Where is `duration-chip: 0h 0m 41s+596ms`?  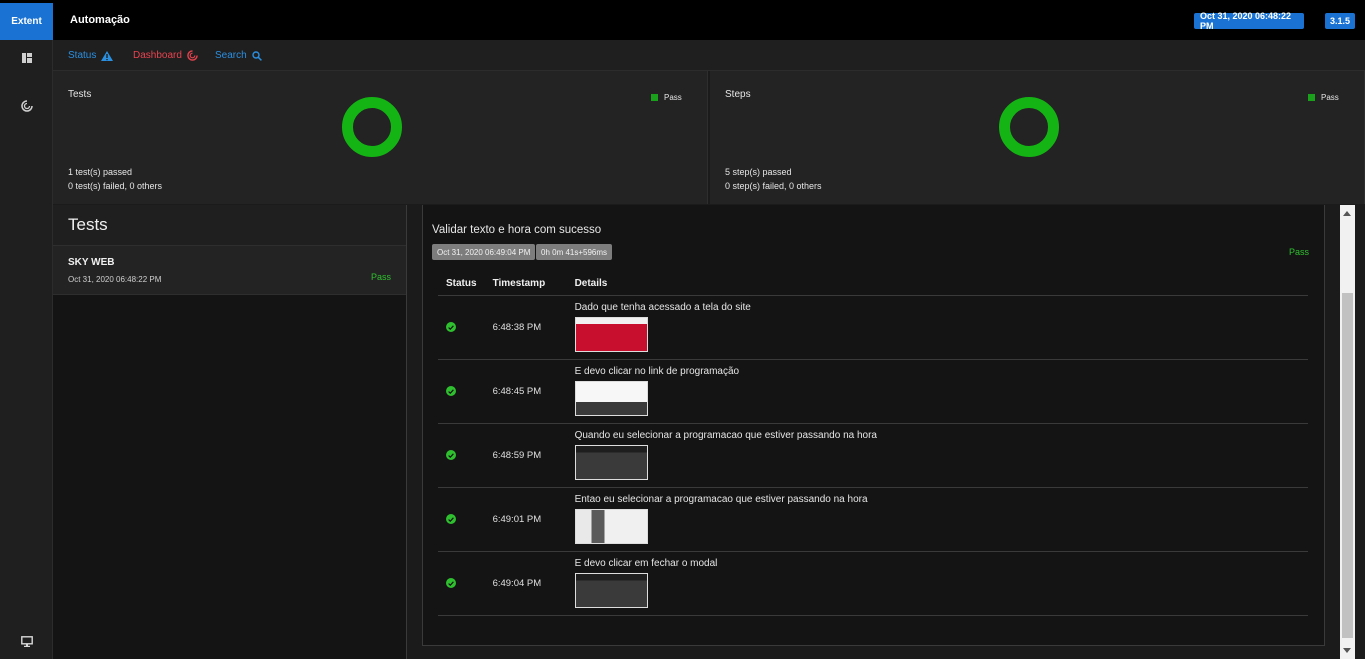
duration-chip: 0h 0m 41s+596ms is located at coordinates (574, 252).